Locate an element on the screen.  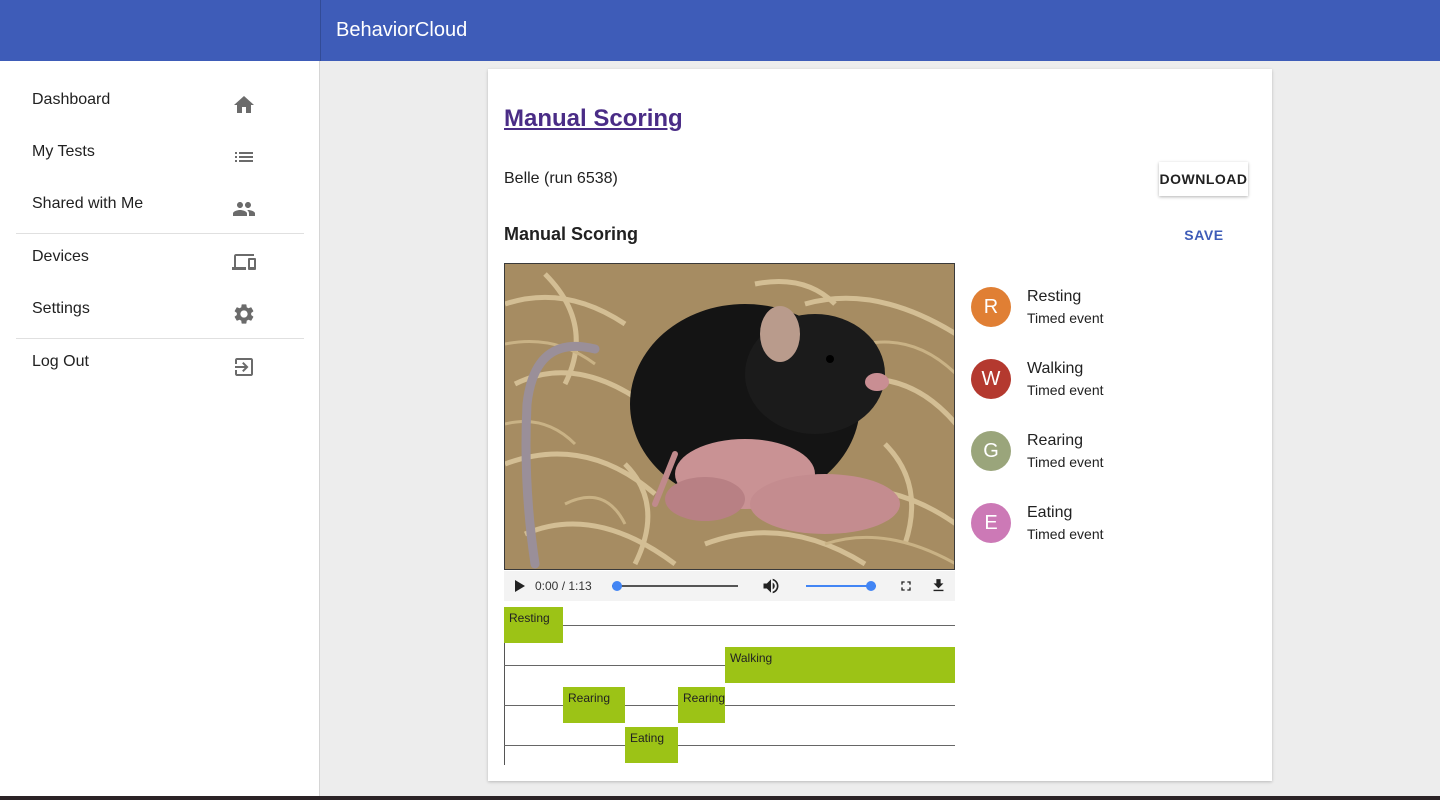
sidebar-item-log-out: Log Out is located at coordinates (160, 365).